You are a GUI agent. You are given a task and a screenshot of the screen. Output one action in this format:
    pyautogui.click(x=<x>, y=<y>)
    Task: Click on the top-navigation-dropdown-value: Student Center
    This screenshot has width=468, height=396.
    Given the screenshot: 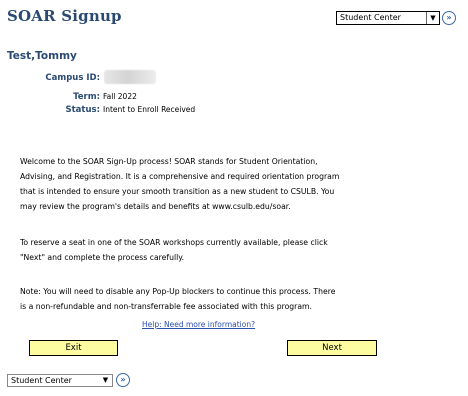 What is the action you would take?
    pyautogui.click(x=370, y=17)
    